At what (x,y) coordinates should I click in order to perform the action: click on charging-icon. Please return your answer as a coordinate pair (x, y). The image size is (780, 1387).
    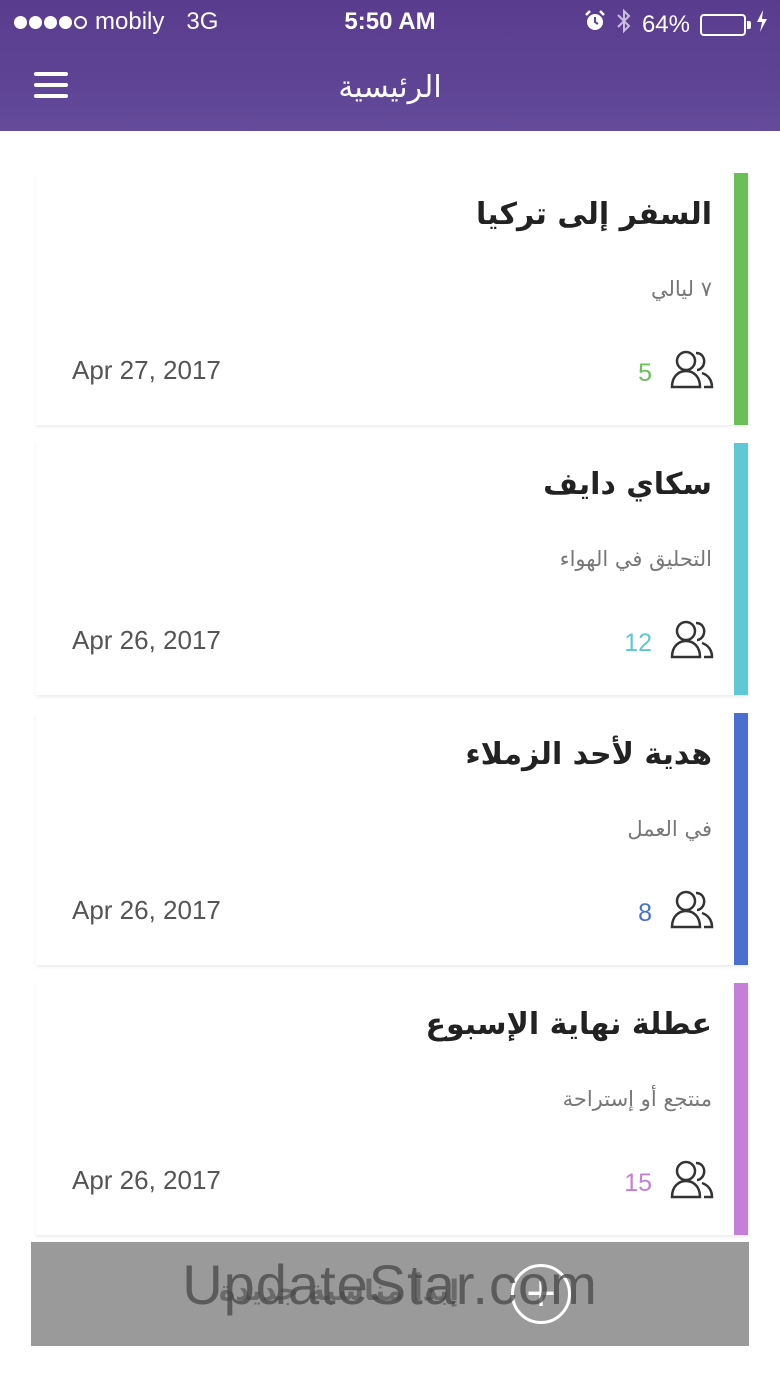
    Looking at the image, I should click on (762, 24).